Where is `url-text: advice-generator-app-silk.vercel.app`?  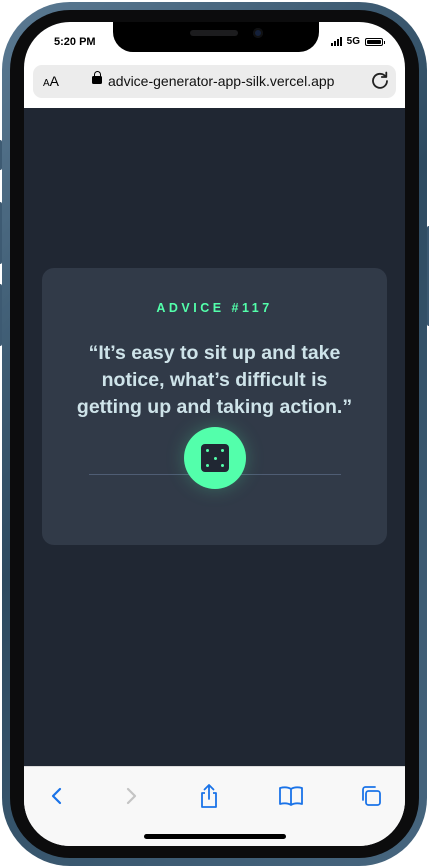 url-text: advice-generator-app-silk.vercel.app is located at coordinates (221, 81).